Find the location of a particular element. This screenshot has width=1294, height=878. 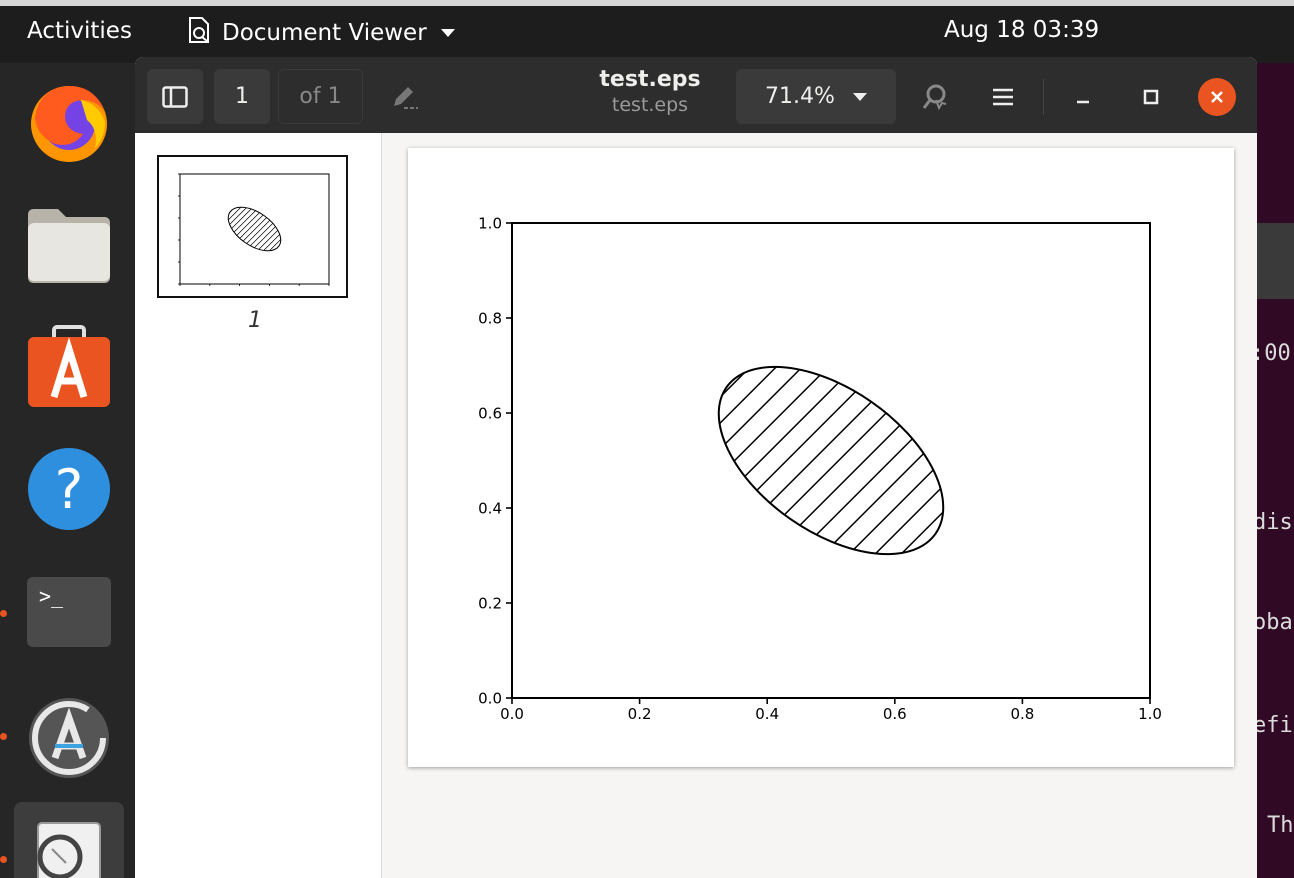

zoom-level: 71.4% is located at coordinates (800, 96).